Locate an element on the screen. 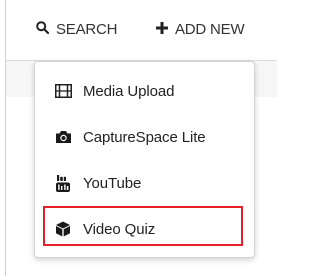 This screenshot has height=276, width=320. menu-item-video-quiz: Video Quiz is located at coordinates (144, 229).